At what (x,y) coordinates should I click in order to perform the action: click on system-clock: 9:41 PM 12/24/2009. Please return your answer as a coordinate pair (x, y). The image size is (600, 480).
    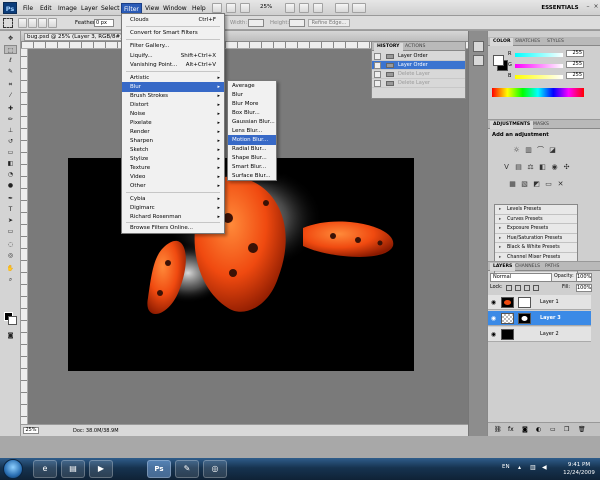
    Looking at the image, I should click on (579, 469).